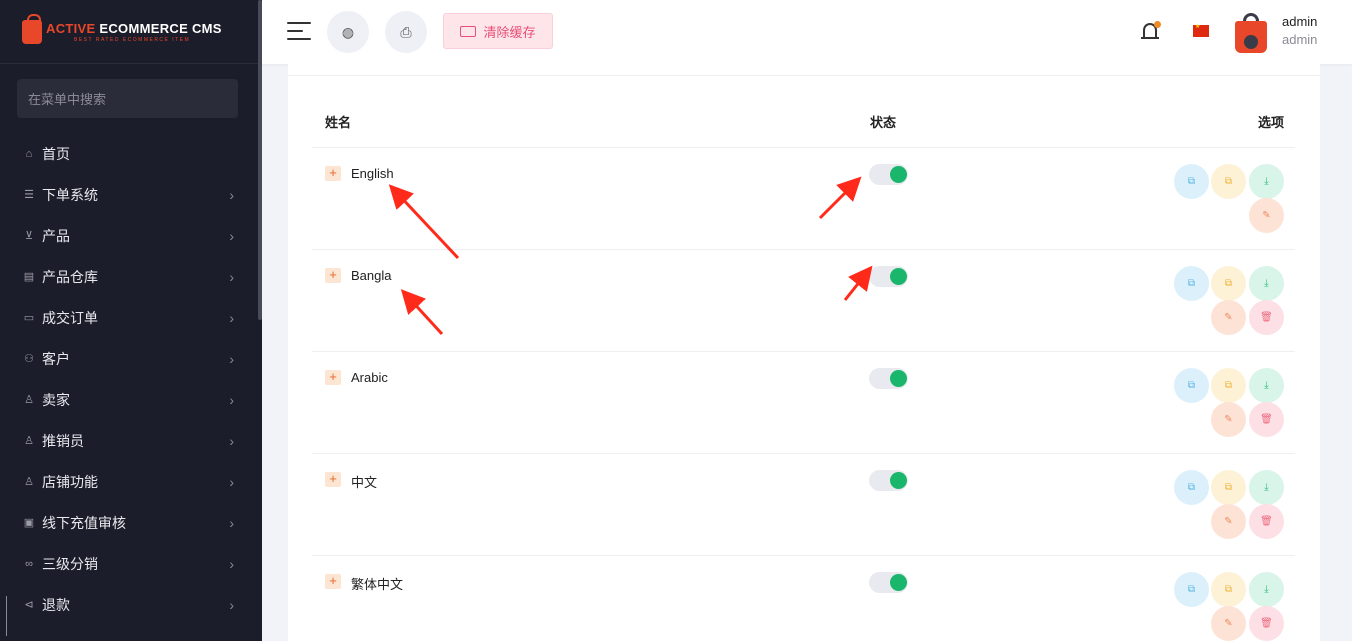  Describe the element at coordinates (468, 31) in the screenshot. I see `inbox-icon` at that location.